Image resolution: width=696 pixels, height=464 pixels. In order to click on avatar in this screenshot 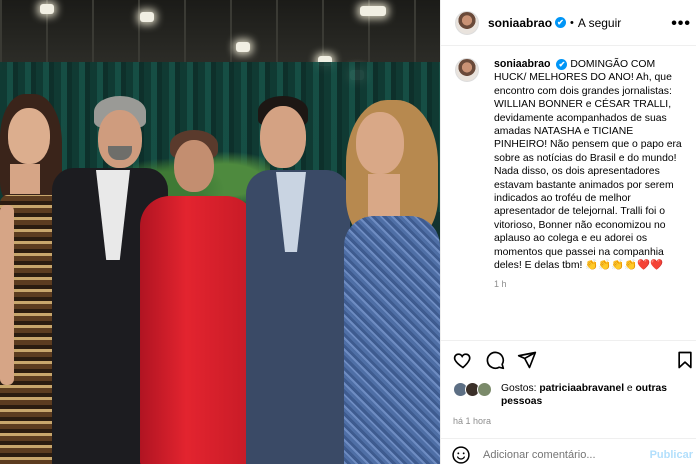, I will do `click(467, 22)`.